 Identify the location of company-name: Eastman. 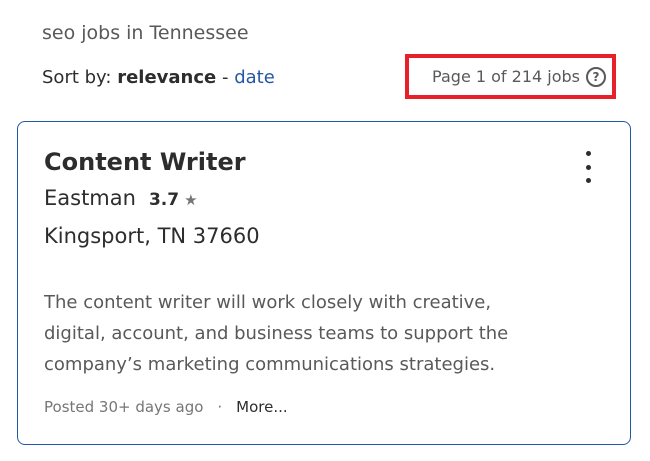
(90, 198).